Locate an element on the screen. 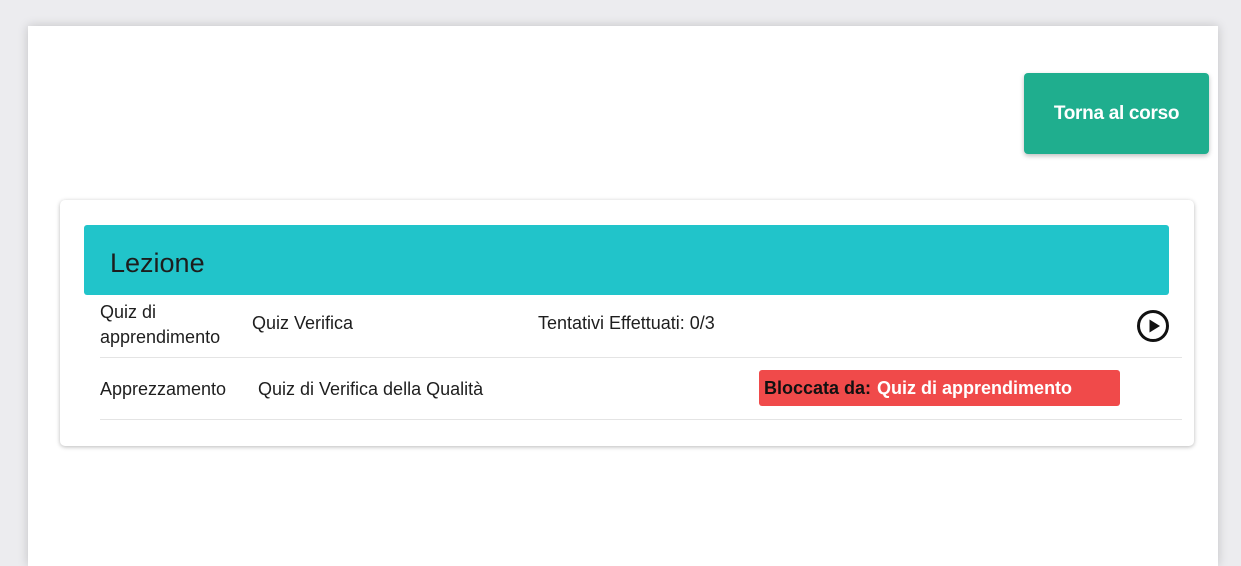 This screenshot has width=1241, height=566. item-type: Apprezzamento is located at coordinates (163, 389).